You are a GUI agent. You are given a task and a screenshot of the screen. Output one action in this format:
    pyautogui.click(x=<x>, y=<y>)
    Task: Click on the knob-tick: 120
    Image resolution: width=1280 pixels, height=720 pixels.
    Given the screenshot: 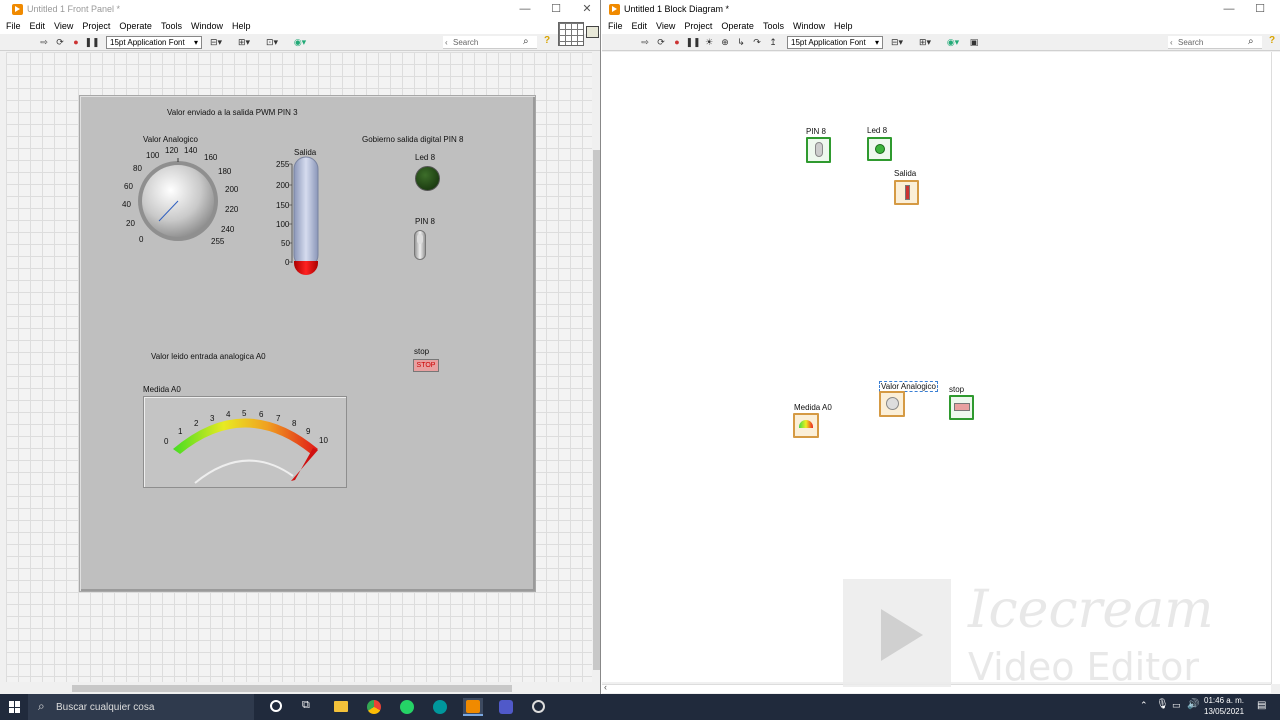 What is the action you would take?
    pyautogui.click(x=172, y=150)
    